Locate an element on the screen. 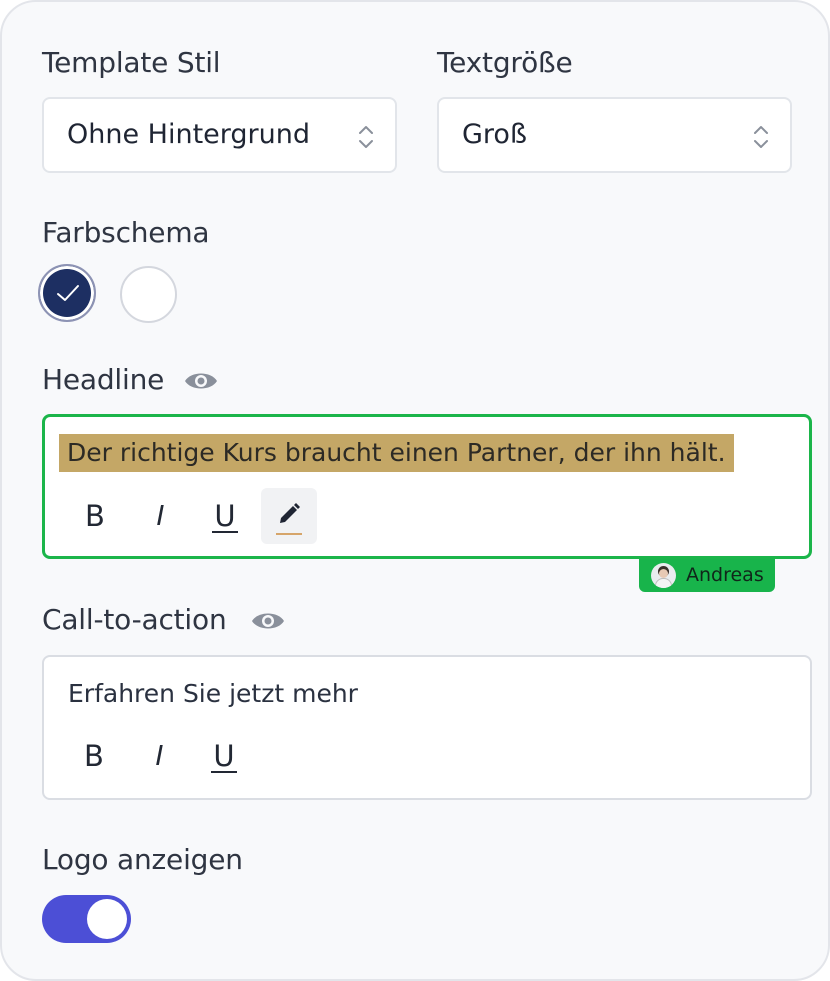 This screenshot has width=830, height=981. cta-editor: Erfahren Sie jetzt mehr B I U is located at coordinates (427, 727).